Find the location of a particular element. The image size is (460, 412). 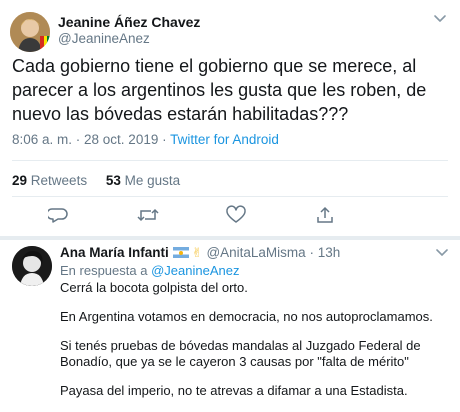

author-name: Jeanine Áñez Chavez is located at coordinates (129, 22).